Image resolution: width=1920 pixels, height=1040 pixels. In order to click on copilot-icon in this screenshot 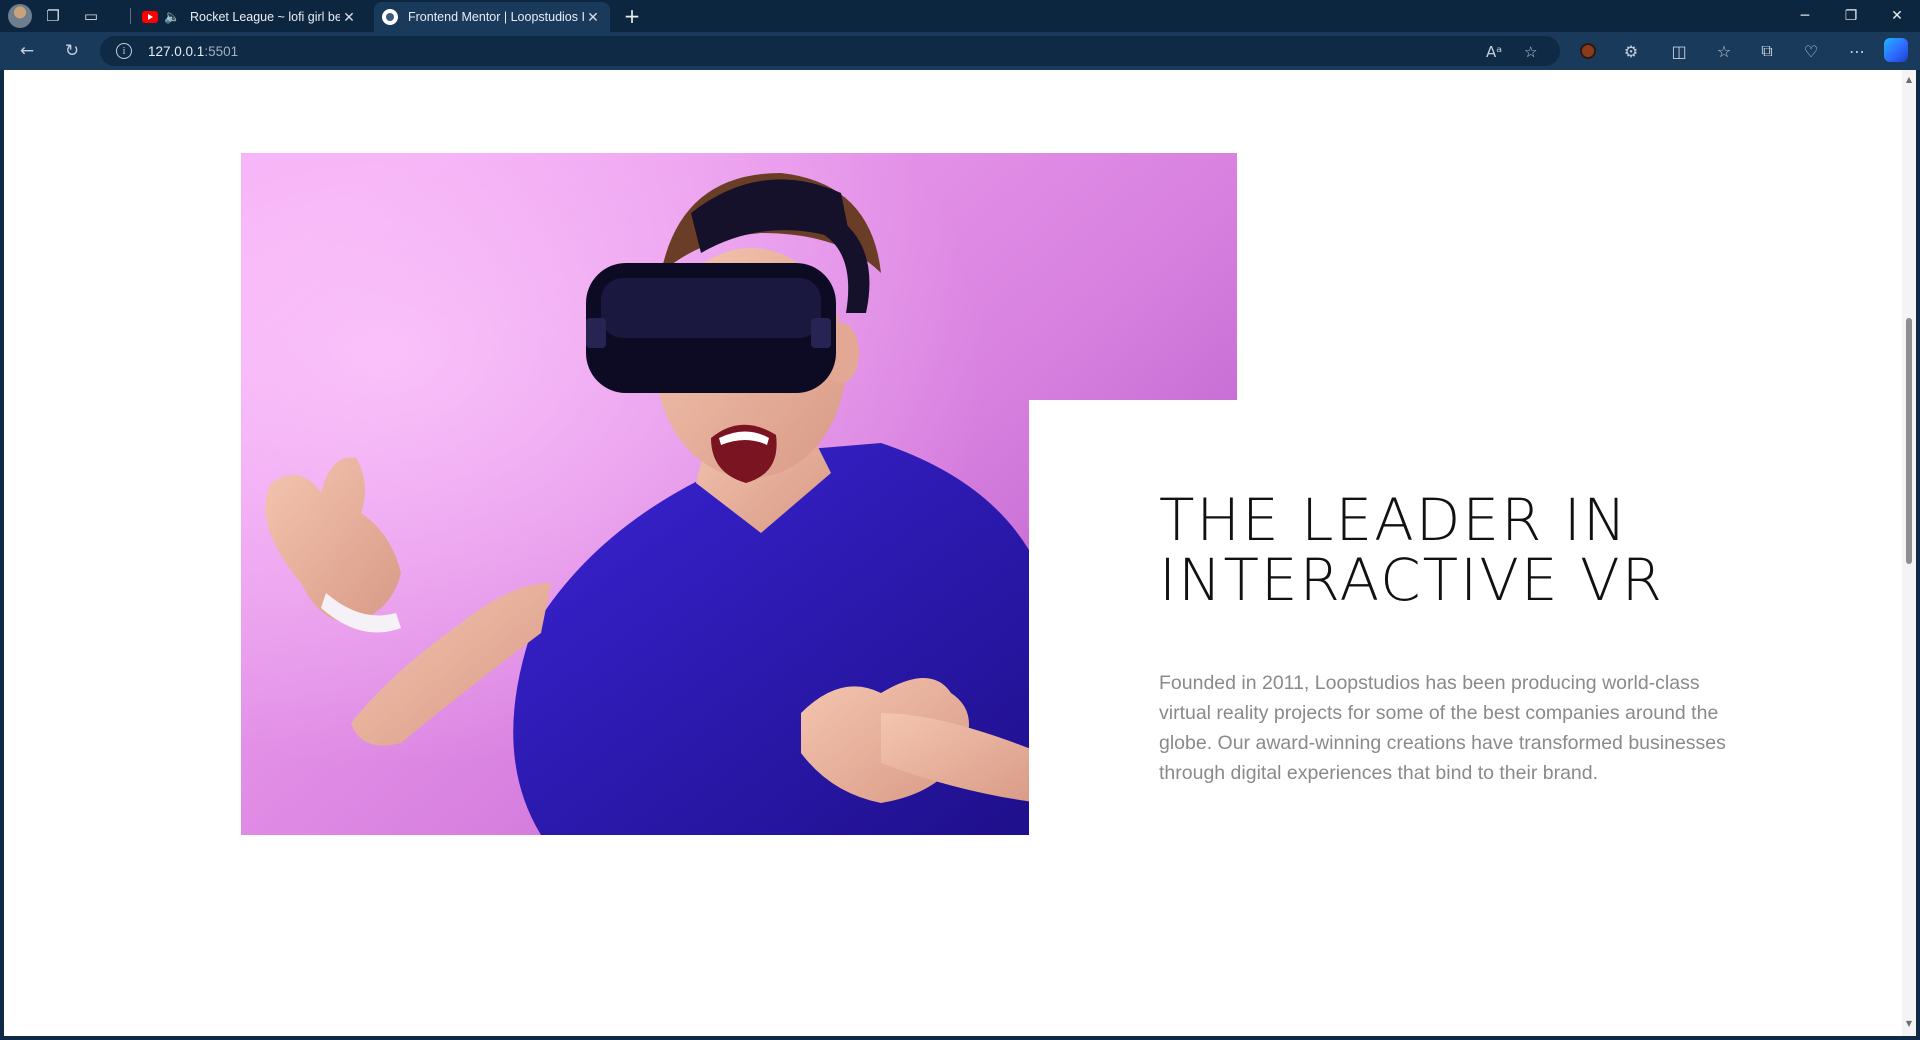, I will do `click(1896, 50)`.